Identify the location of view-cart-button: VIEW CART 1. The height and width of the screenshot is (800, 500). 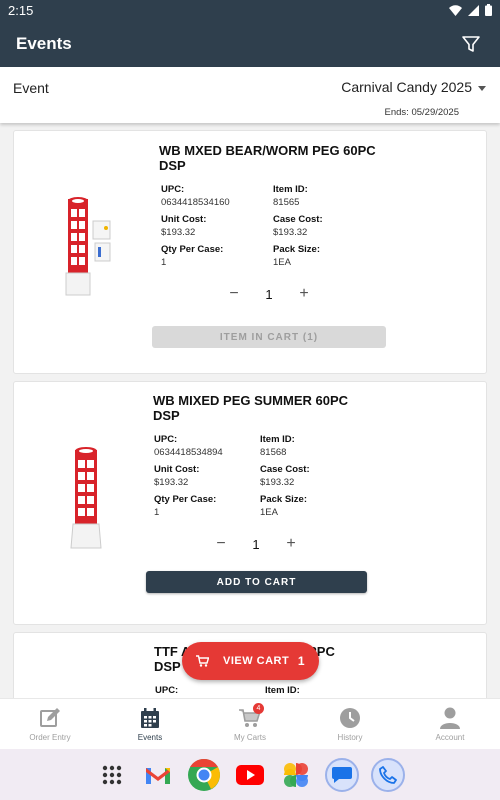
(250, 661).